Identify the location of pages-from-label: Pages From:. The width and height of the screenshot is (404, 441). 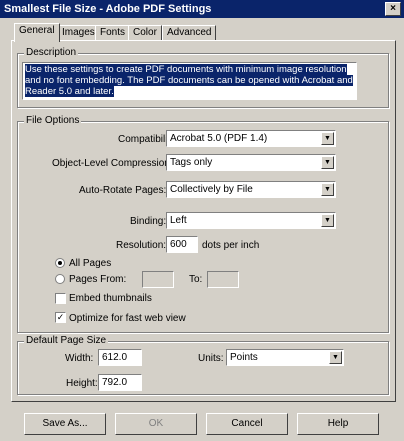
(98, 279).